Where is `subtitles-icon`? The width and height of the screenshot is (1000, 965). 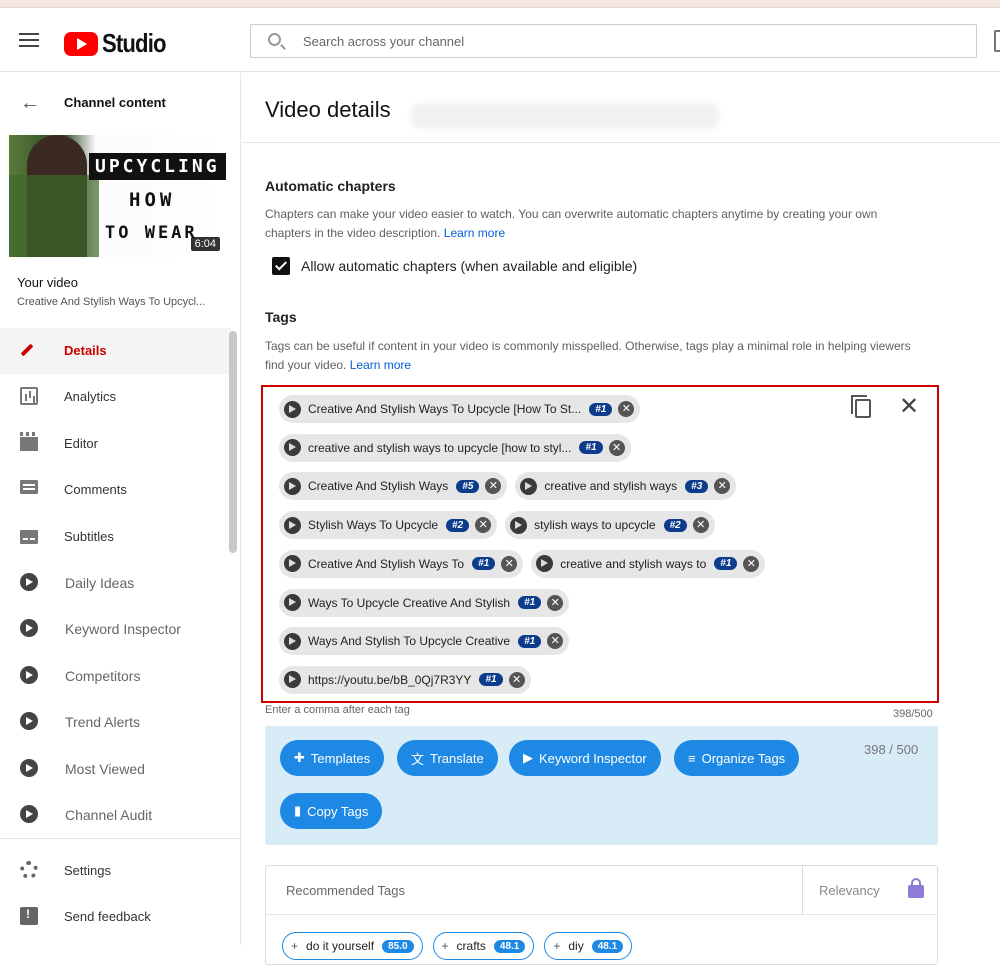
subtitles-icon is located at coordinates (29, 536).